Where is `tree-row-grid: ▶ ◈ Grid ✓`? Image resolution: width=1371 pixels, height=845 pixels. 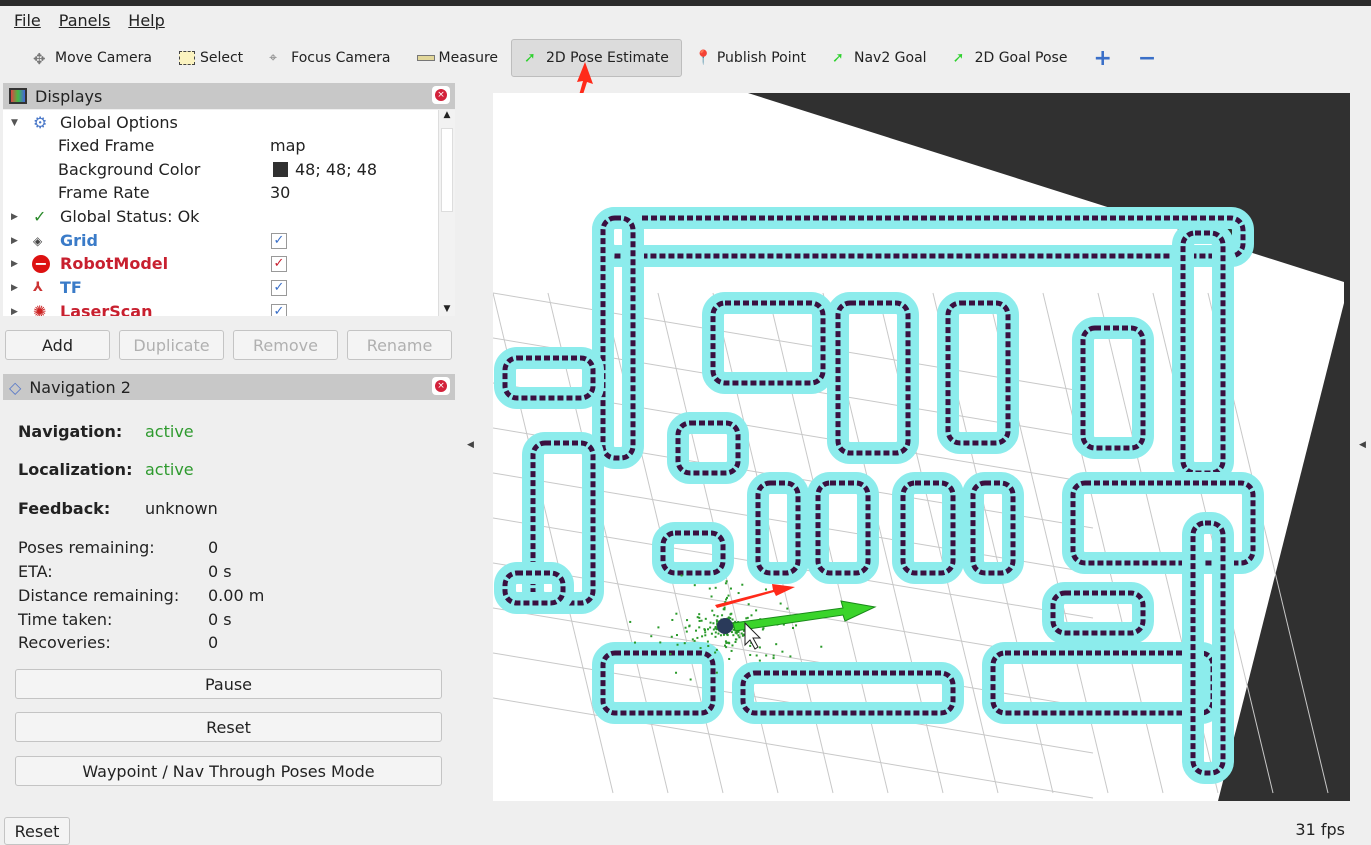
tree-row-grid: ▶ ◈ Grid ✓ is located at coordinates (220, 240).